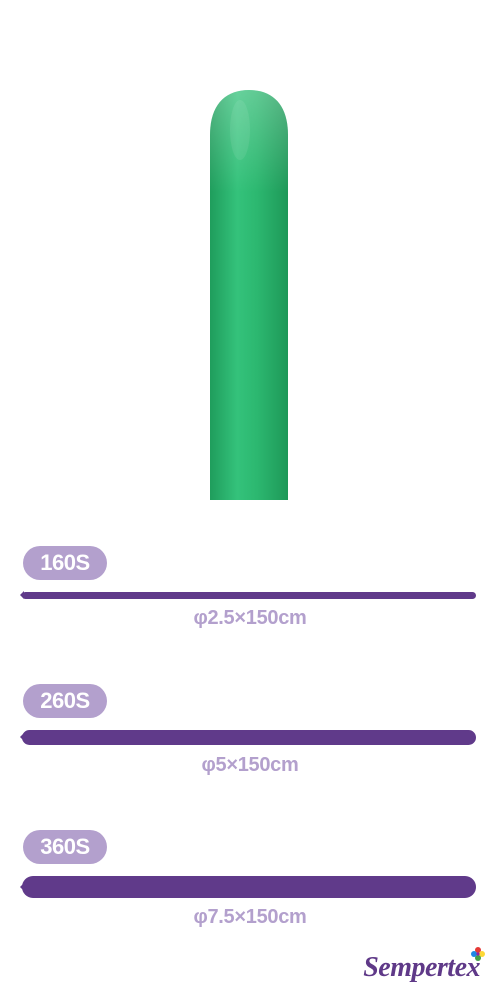 The height and width of the screenshot is (1000, 500). I want to click on dimension-label: φ7.5×150cm, so click(250, 917).